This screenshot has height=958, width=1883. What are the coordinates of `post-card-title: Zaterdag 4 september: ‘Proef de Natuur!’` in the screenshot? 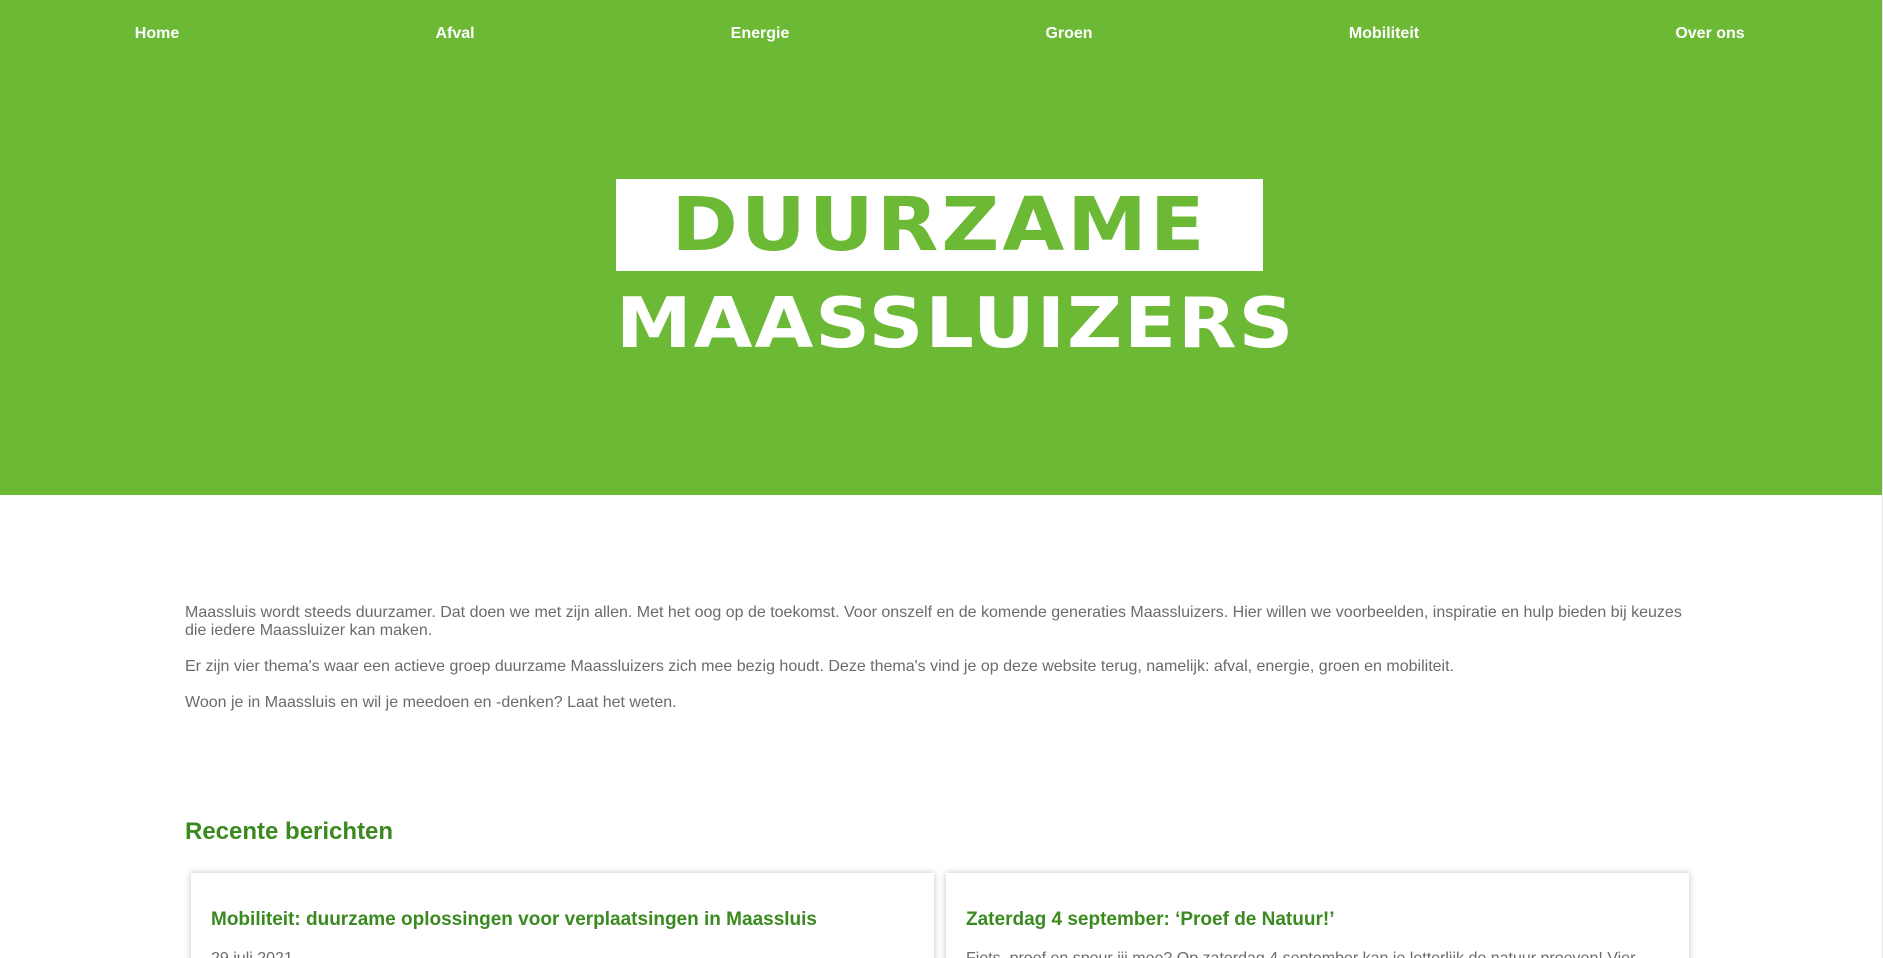 It's located at (1317, 920).